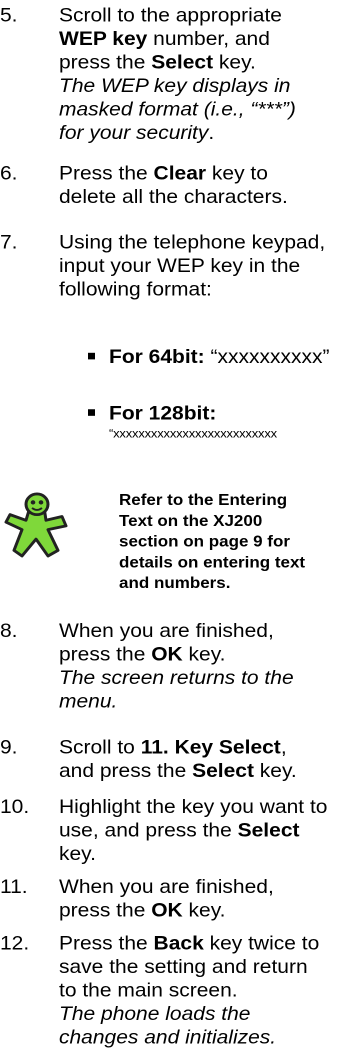 The height and width of the screenshot is (1053, 361). What do you see at coordinates (212, 562) in the screenshot?
I see `tip-line: details on entering text` at bounding box center [212, 562].